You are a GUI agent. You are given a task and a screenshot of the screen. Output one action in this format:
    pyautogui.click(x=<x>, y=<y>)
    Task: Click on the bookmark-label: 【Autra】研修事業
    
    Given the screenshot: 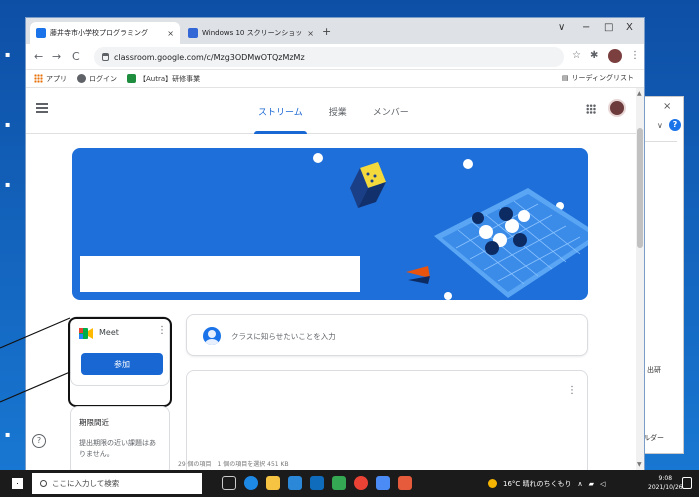 What is the action you would take?
    pyautogui.click(x=170, y=78)
    